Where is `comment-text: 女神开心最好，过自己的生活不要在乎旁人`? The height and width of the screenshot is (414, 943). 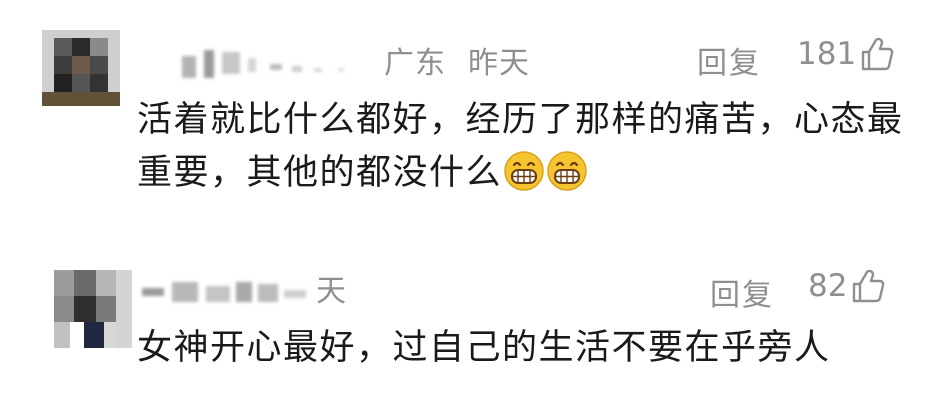 comment-text: 女神开心最好，过自己的生活不要在乎旁人 is located at coordinates (484, 348).